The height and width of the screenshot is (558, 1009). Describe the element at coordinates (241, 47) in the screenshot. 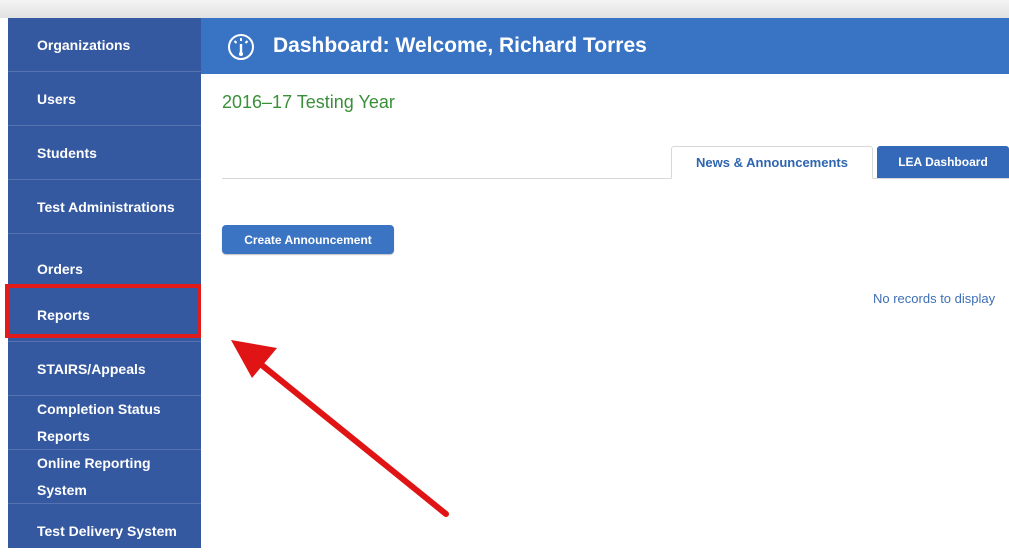

I see `dashboard-gauge-icon` at that location.